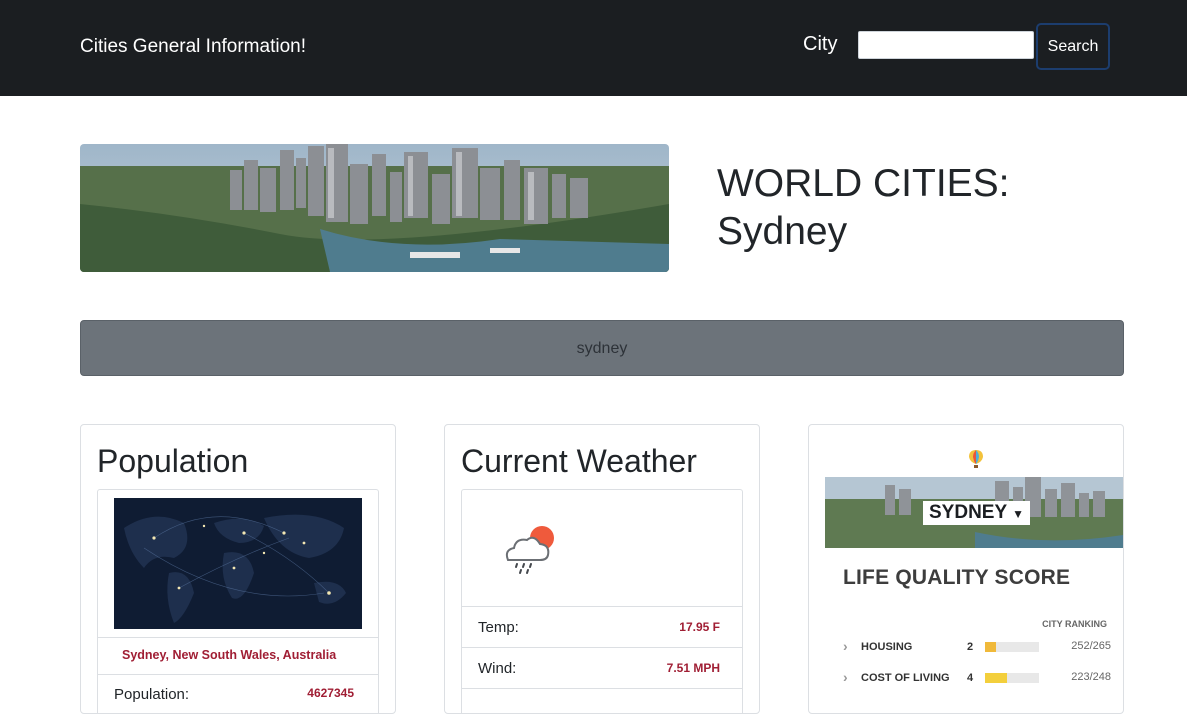 This screenshot has height=714, width=1187. I want to click on page-title-city: Sydney, so click(782, 231).